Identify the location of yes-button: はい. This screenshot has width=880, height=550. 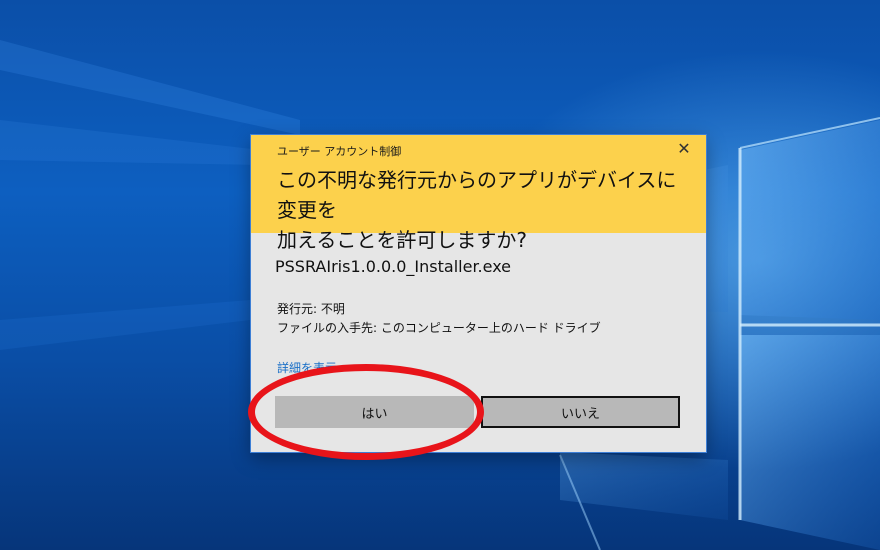
(374, 412).